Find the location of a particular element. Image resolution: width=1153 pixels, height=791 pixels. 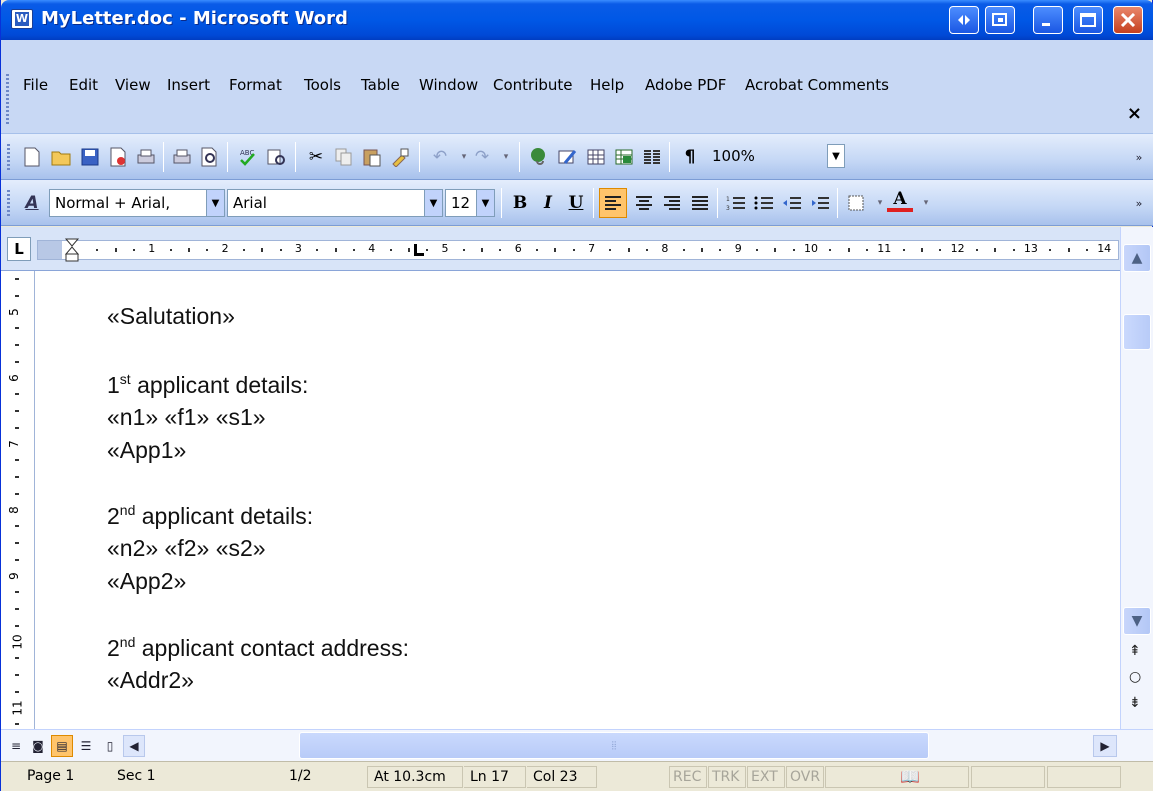

circle-icon: ○ is located at coordinates (1135, 677).